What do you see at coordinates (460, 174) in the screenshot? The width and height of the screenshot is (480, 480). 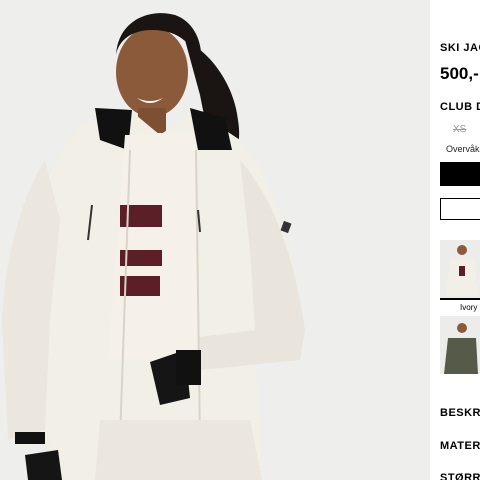 I see `add-to-cart-button` at bounding box center [460, 174].